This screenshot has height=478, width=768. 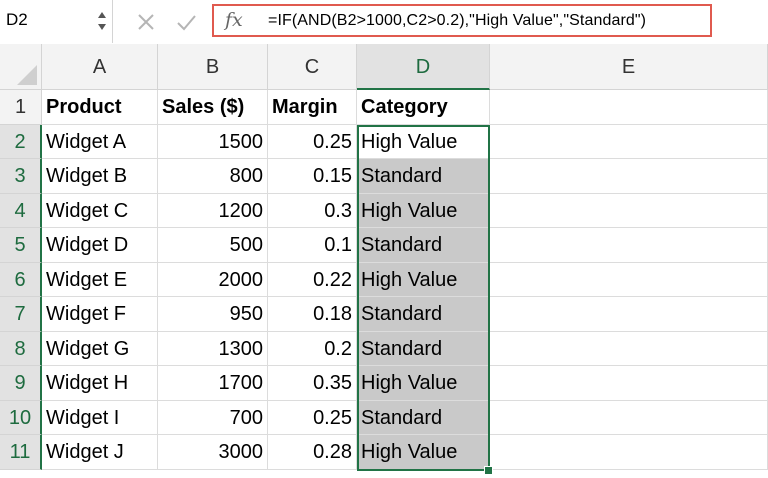 I want to click on cell-c2: 0.25, so click(x=312, y=141).